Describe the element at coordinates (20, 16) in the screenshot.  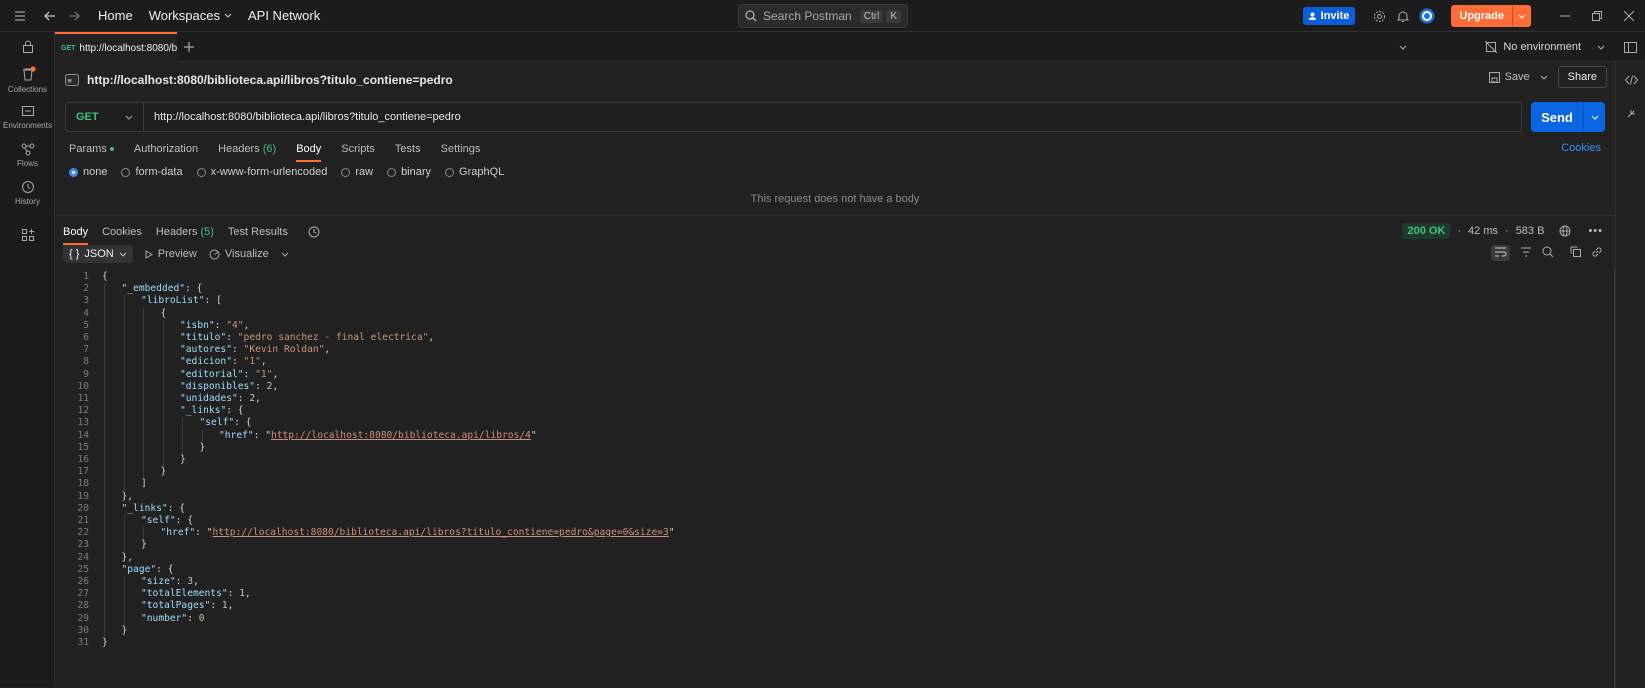
I see `menu-icon` at that location.